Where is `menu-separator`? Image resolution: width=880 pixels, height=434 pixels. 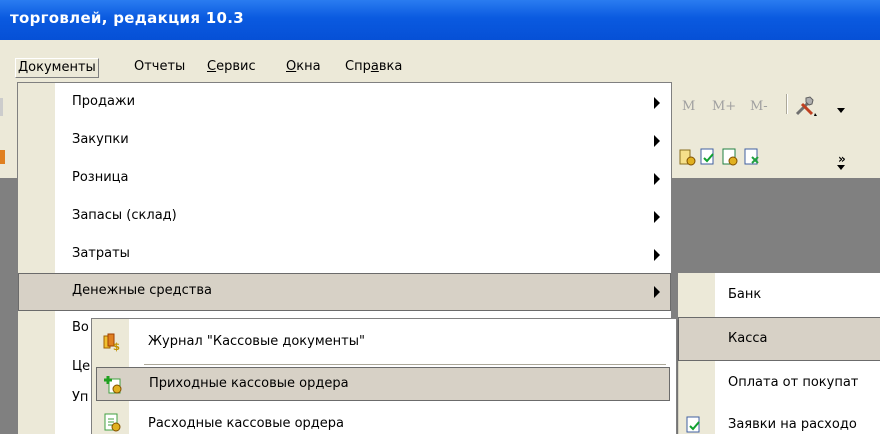
menu-separator is located at coordinates (405, 365).